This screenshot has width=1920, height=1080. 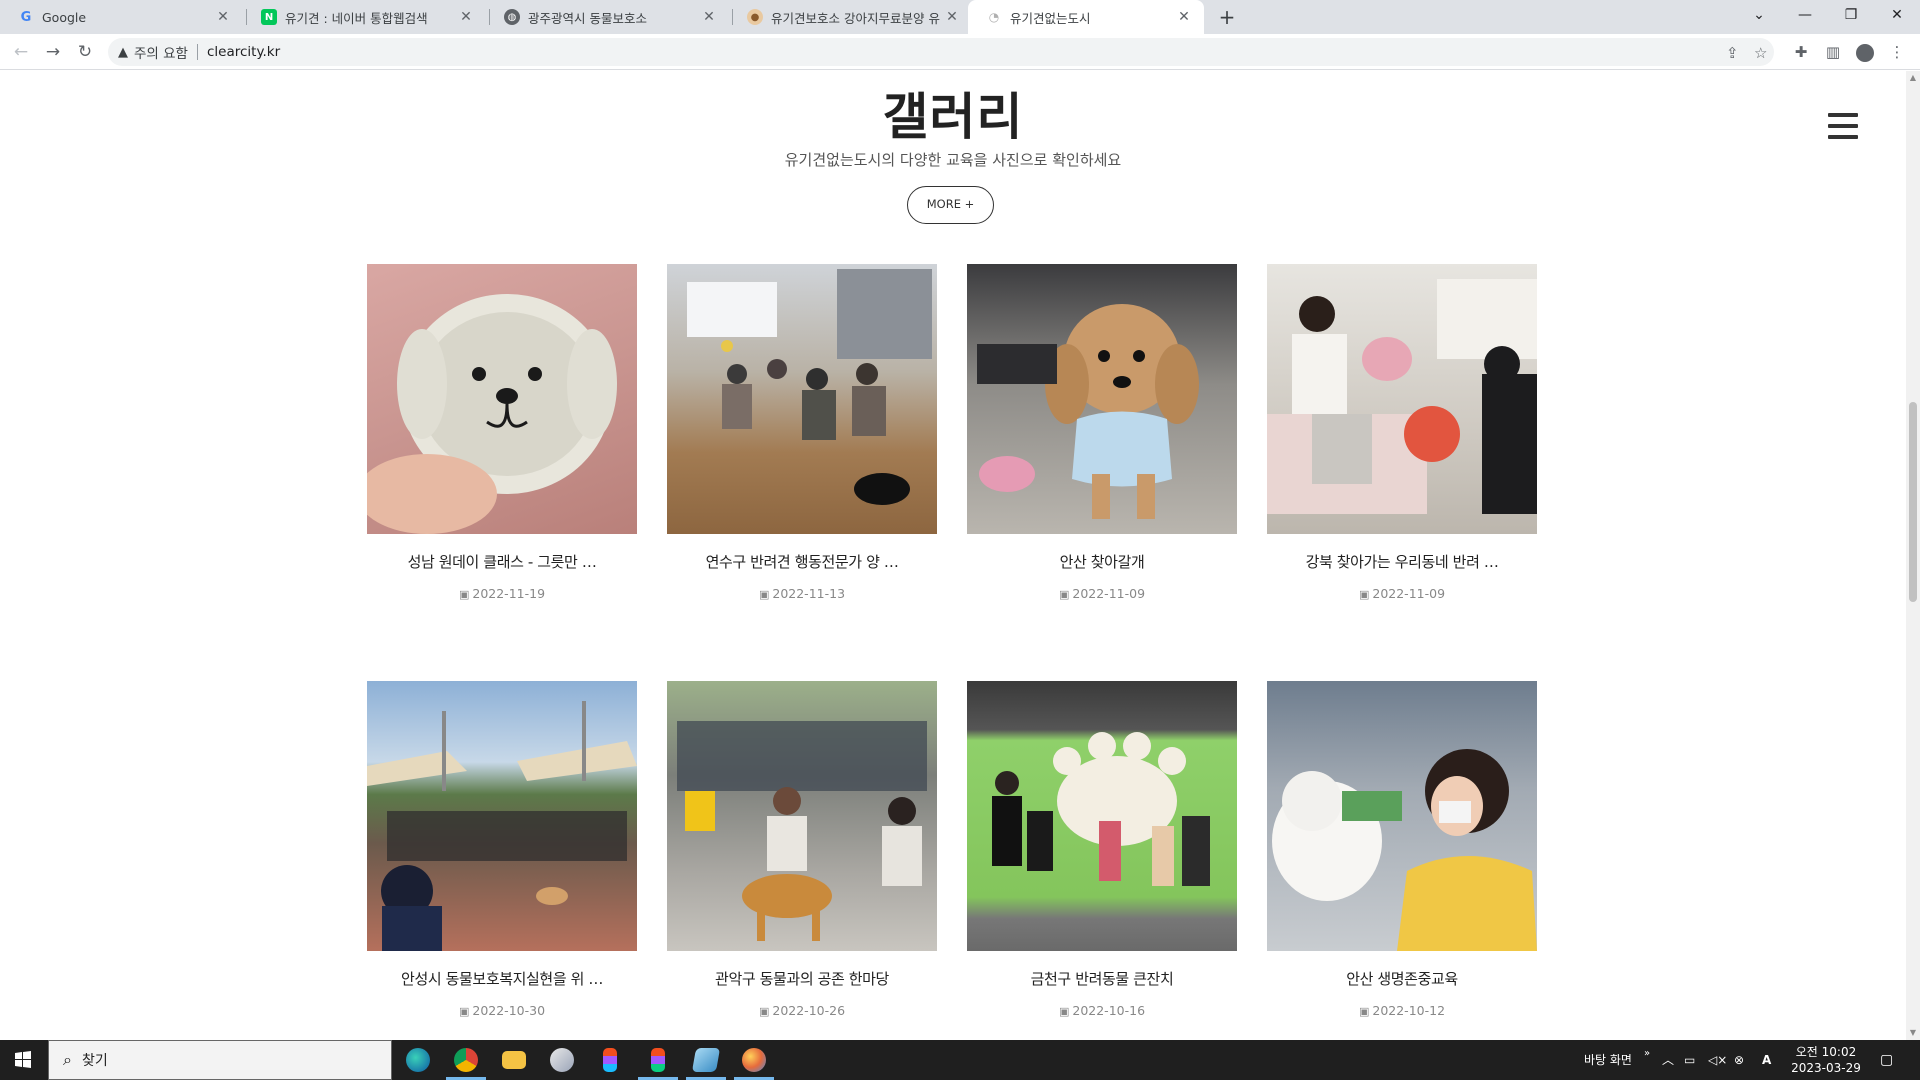 I want to click on dog-bowl-illustration, so click(x=492, y=414).